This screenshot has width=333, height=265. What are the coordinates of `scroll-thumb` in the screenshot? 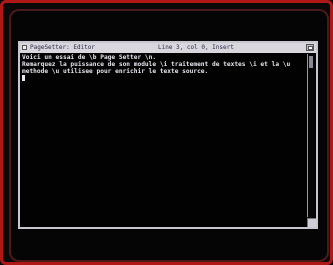 It's located at (311, 62).